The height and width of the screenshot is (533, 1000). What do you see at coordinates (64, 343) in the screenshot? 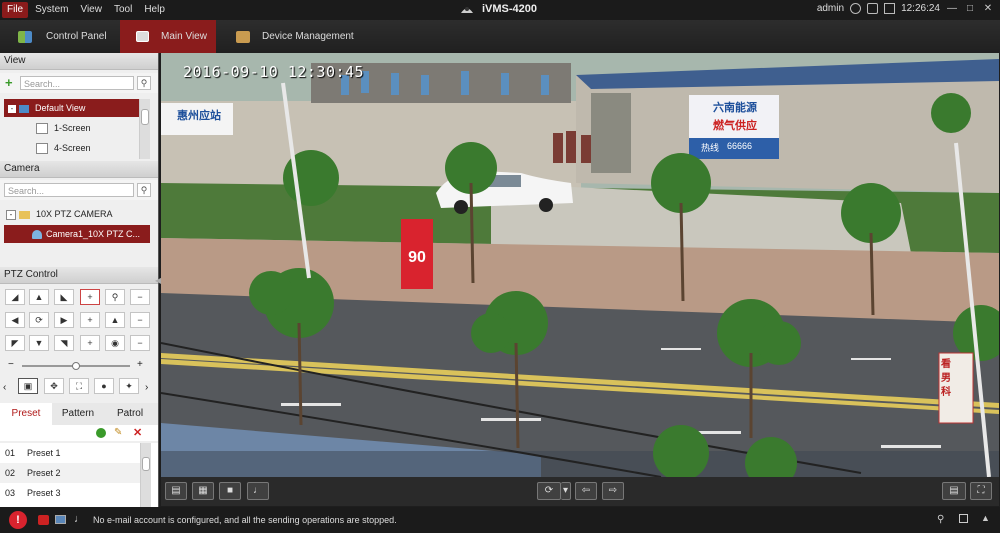
I see `ptz-down-right-button: ◥` at bounding box center [64, 343].